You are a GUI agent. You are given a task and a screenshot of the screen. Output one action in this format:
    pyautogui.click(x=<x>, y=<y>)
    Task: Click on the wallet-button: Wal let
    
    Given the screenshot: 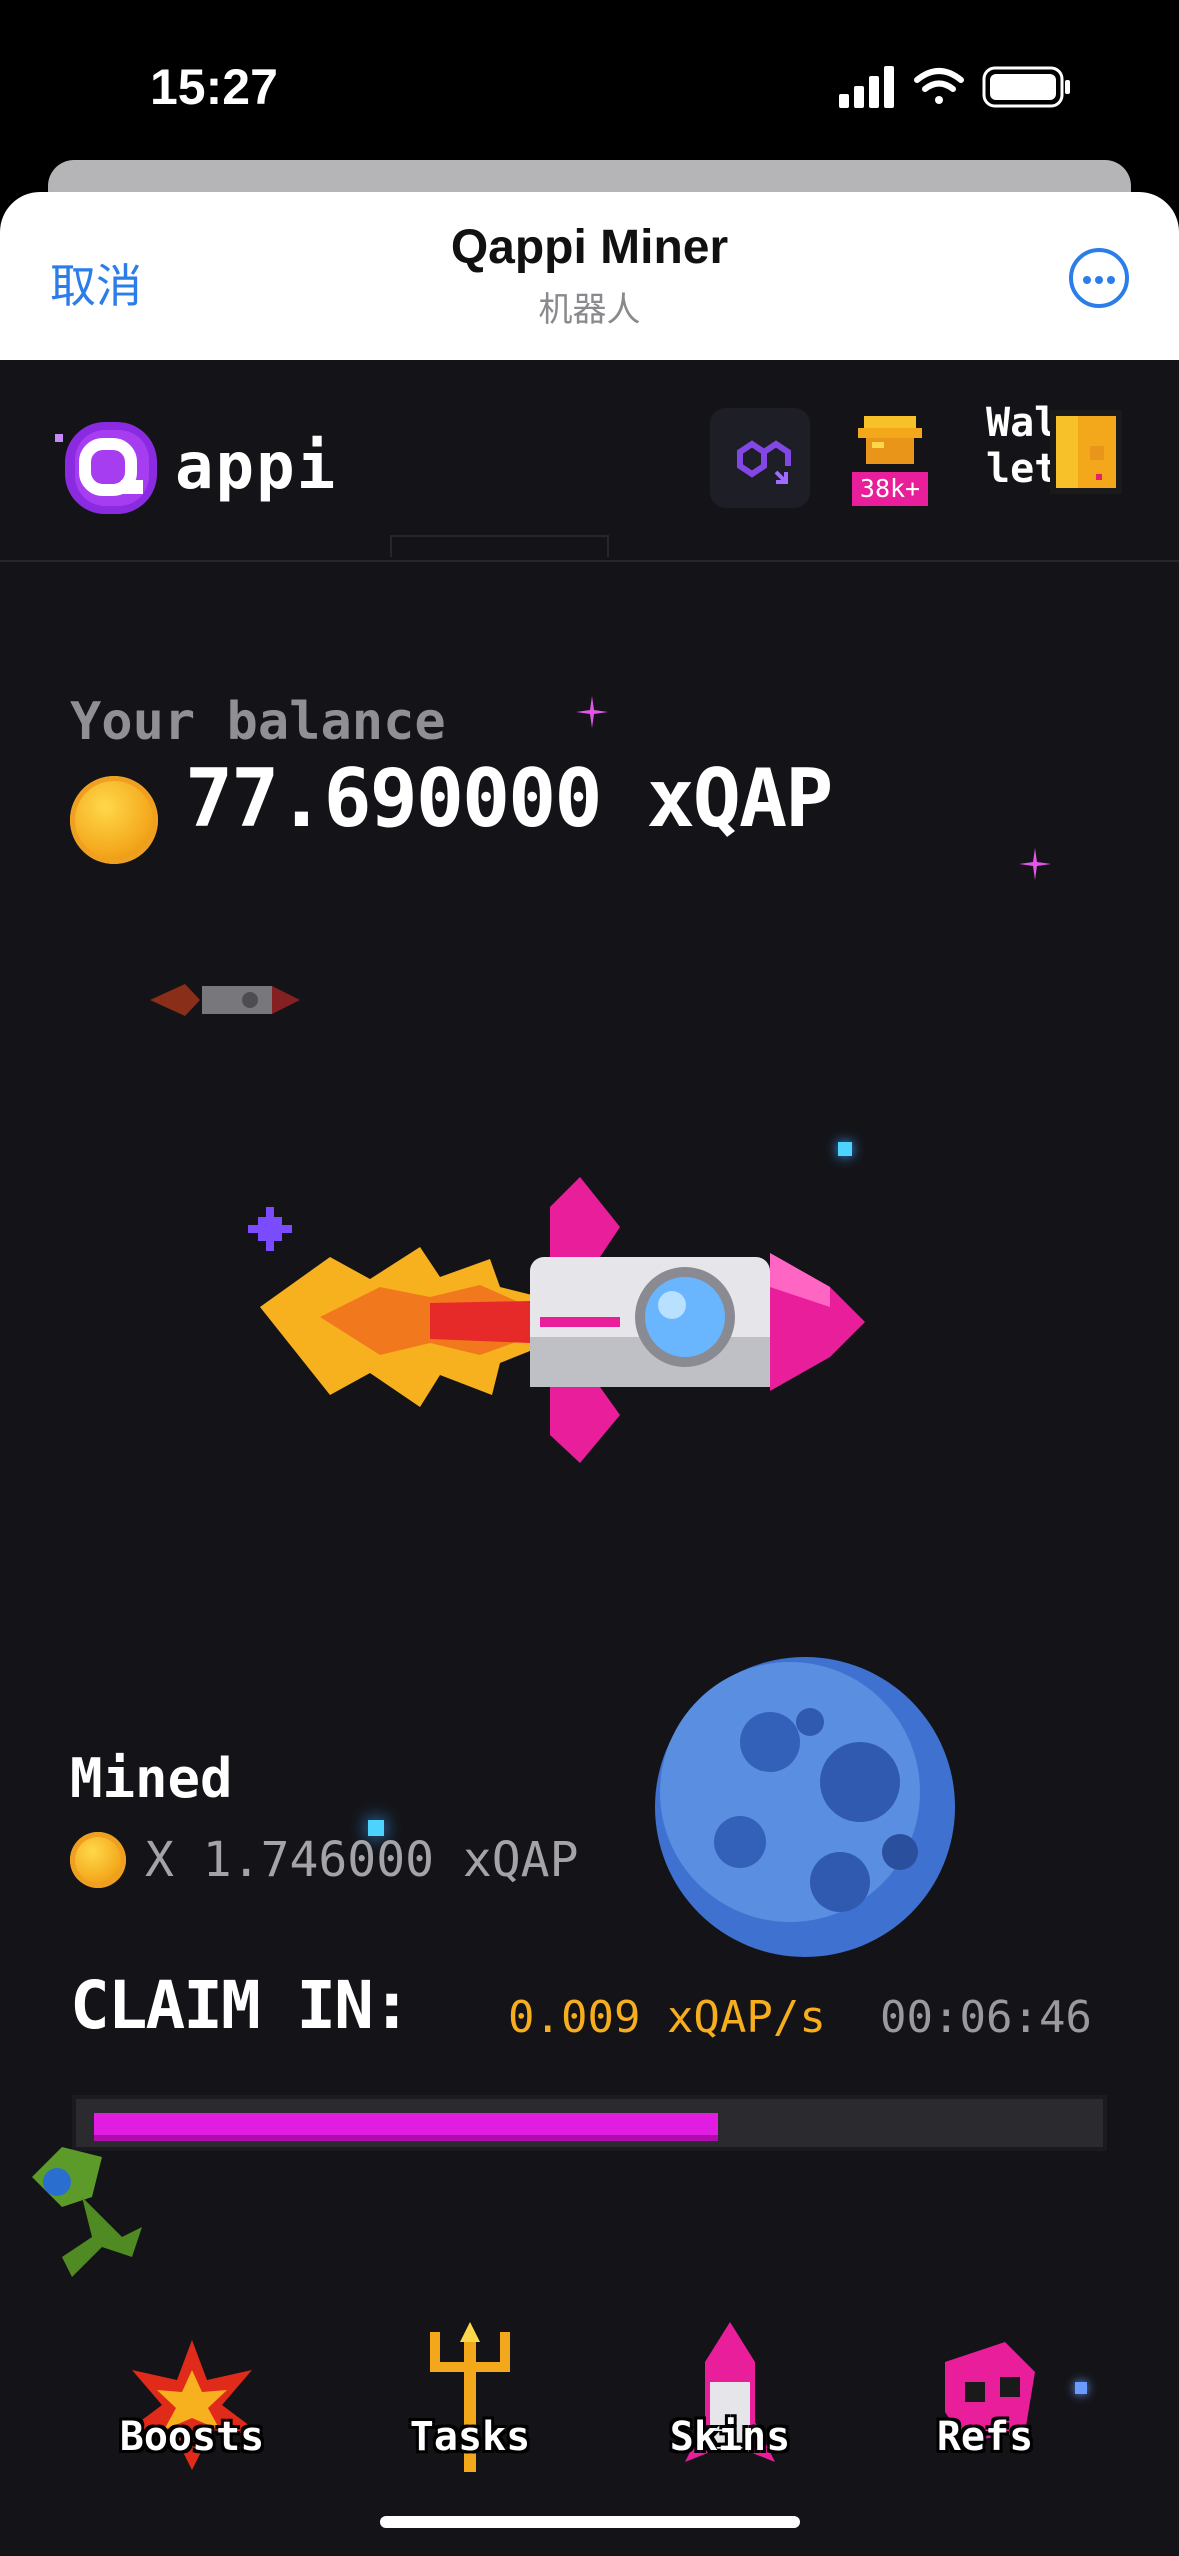 What is the action you would take?
    pyautogui.click(x=1056, y=450)
    